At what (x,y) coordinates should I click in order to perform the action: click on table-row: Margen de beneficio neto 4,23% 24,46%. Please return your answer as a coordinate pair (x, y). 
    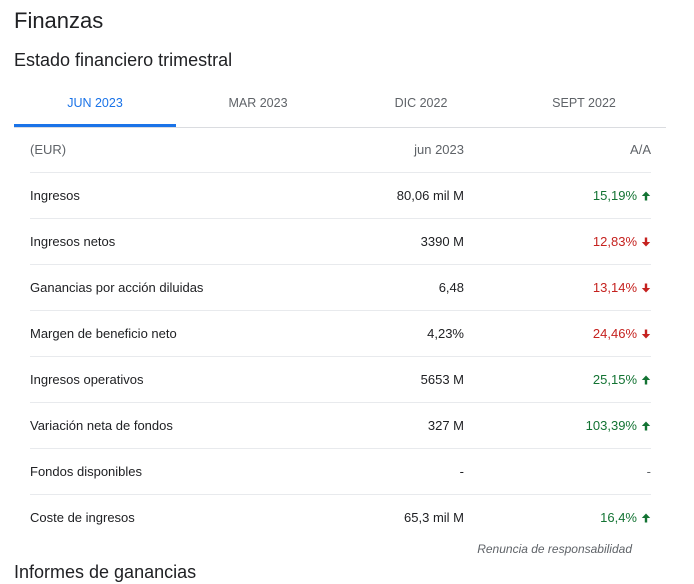
    Looking at the image, I should click on (340, 334).